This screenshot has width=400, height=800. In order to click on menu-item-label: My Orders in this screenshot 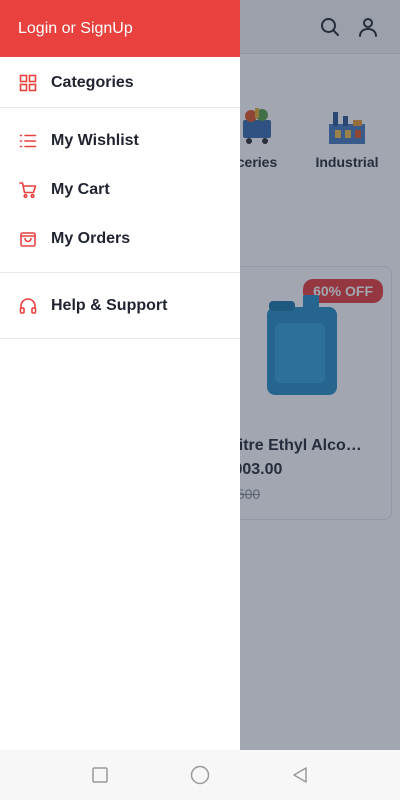, I will do `click(91, 238)`.